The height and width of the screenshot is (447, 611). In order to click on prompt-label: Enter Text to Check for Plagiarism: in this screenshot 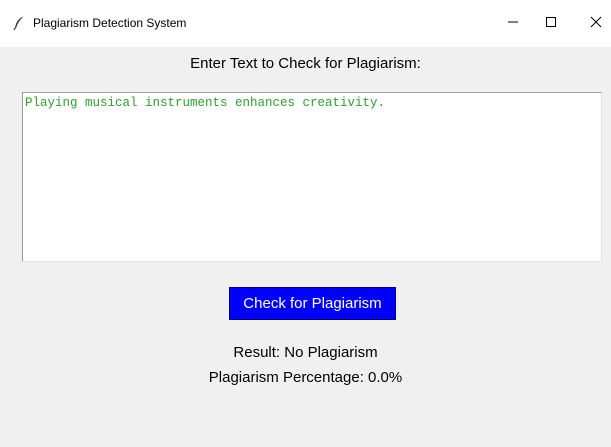, I will do `click(305, 63)`.